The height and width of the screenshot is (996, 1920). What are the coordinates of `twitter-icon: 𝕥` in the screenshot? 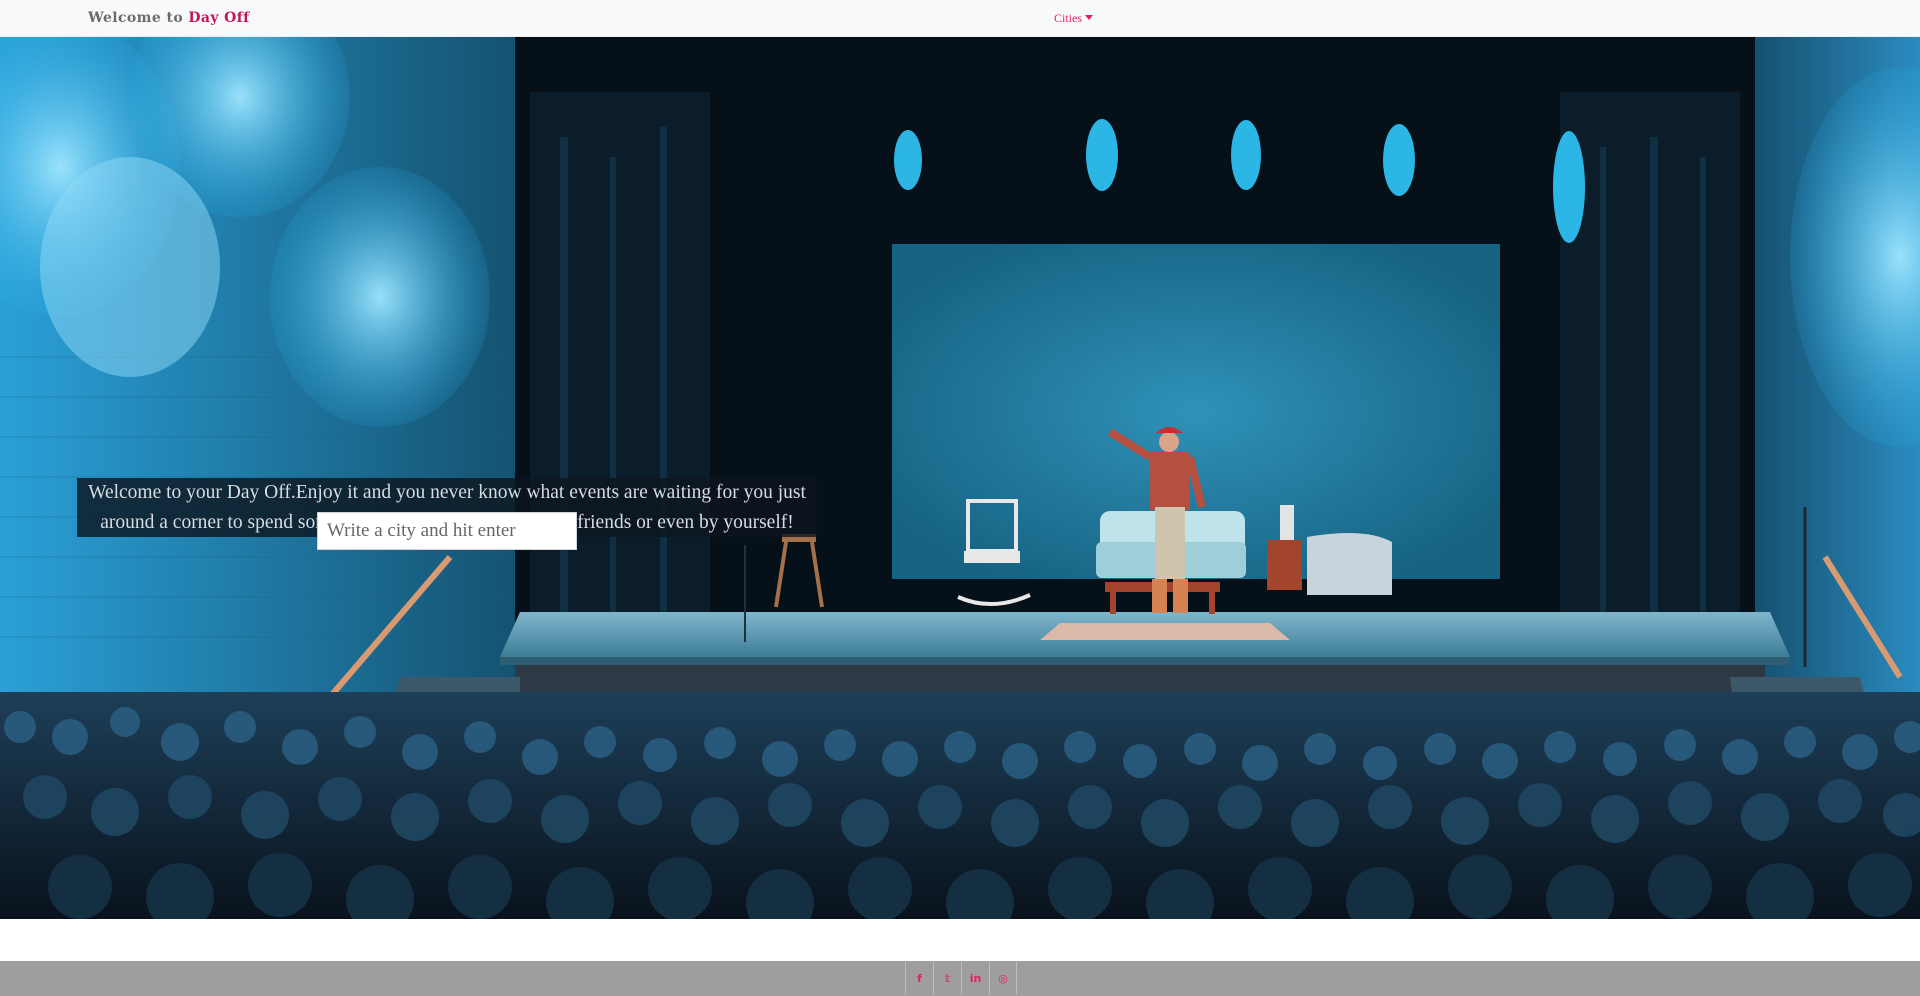 It's located at (947, 978).